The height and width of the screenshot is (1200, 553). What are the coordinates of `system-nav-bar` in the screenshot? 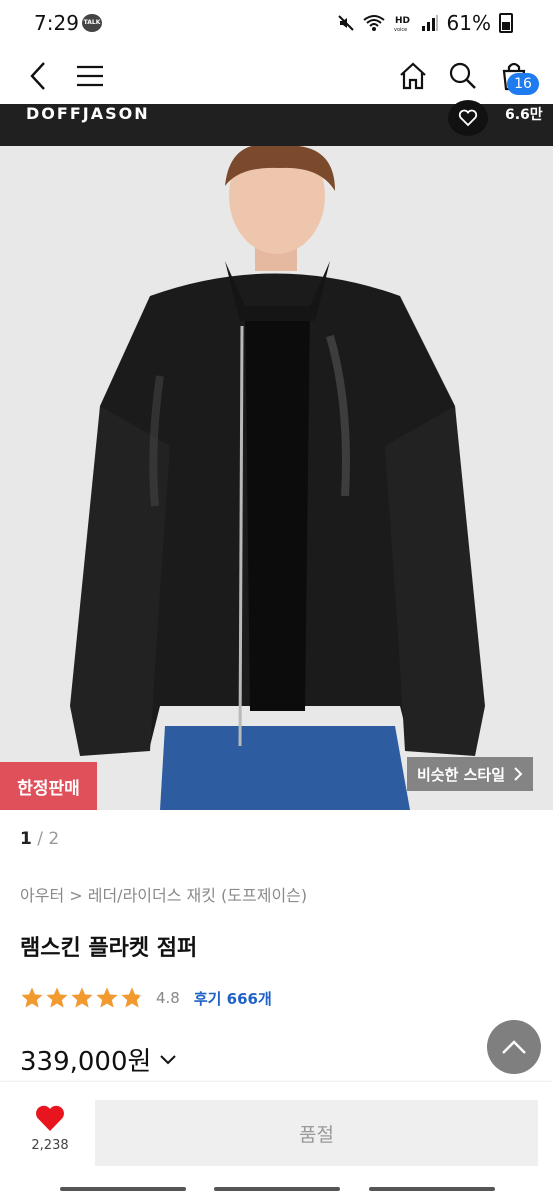 It's located at (276, 1189).